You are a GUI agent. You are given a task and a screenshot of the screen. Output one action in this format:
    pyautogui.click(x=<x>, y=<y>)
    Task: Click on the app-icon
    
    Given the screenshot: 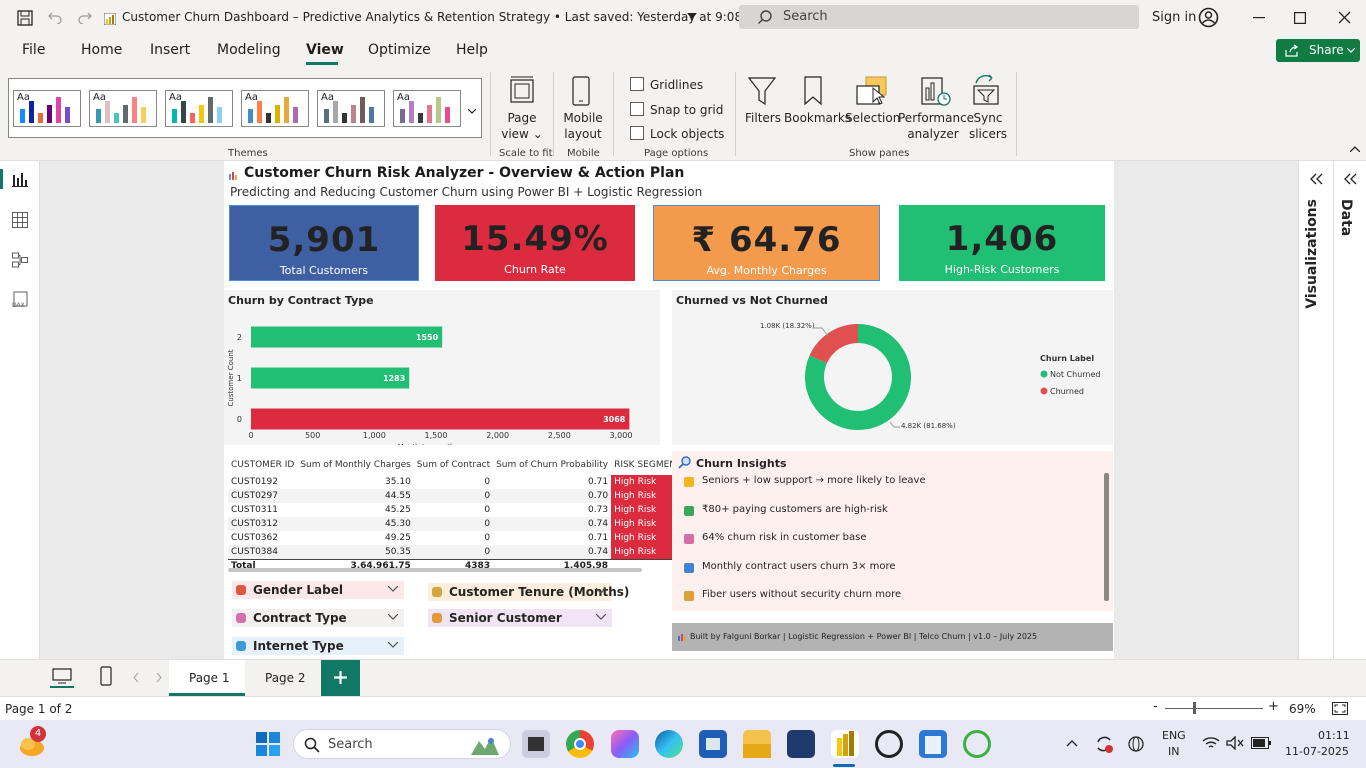 What is the action you would take?
    pyautogui.click(x=977, y=744)
    